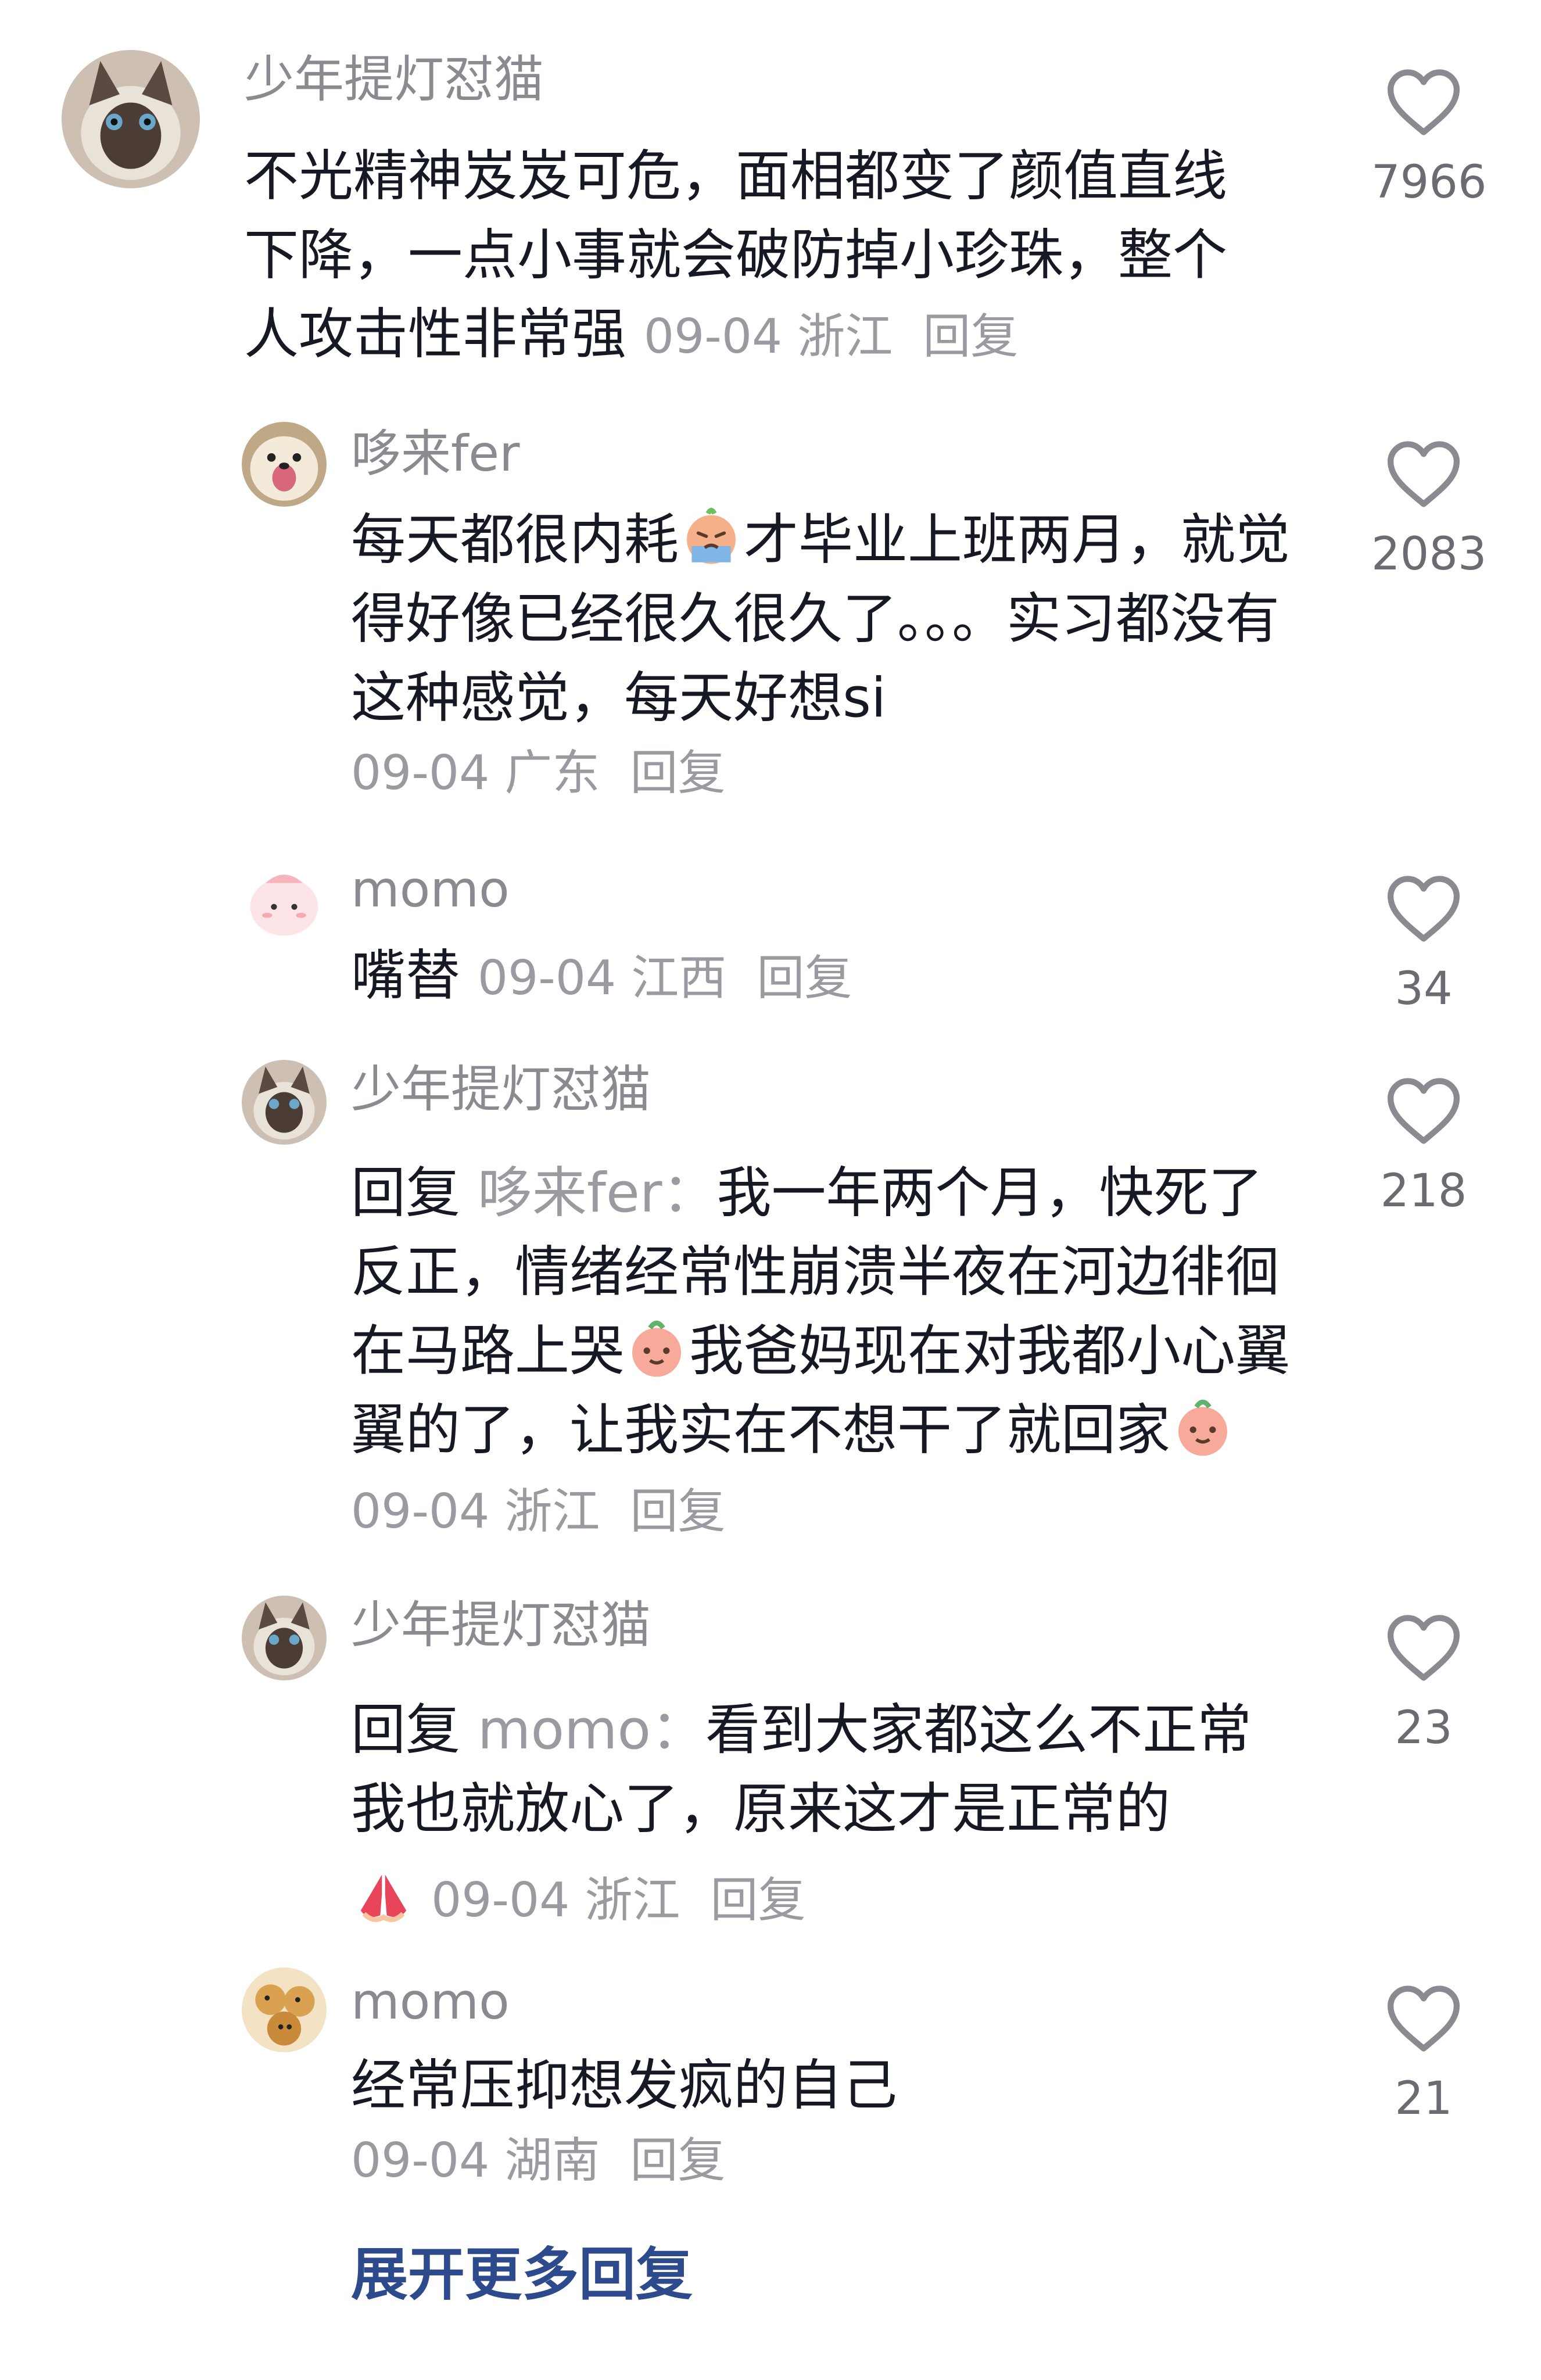  I want to click on comment-text: 经常压抑想发疯的自己, so click(827, 2086).